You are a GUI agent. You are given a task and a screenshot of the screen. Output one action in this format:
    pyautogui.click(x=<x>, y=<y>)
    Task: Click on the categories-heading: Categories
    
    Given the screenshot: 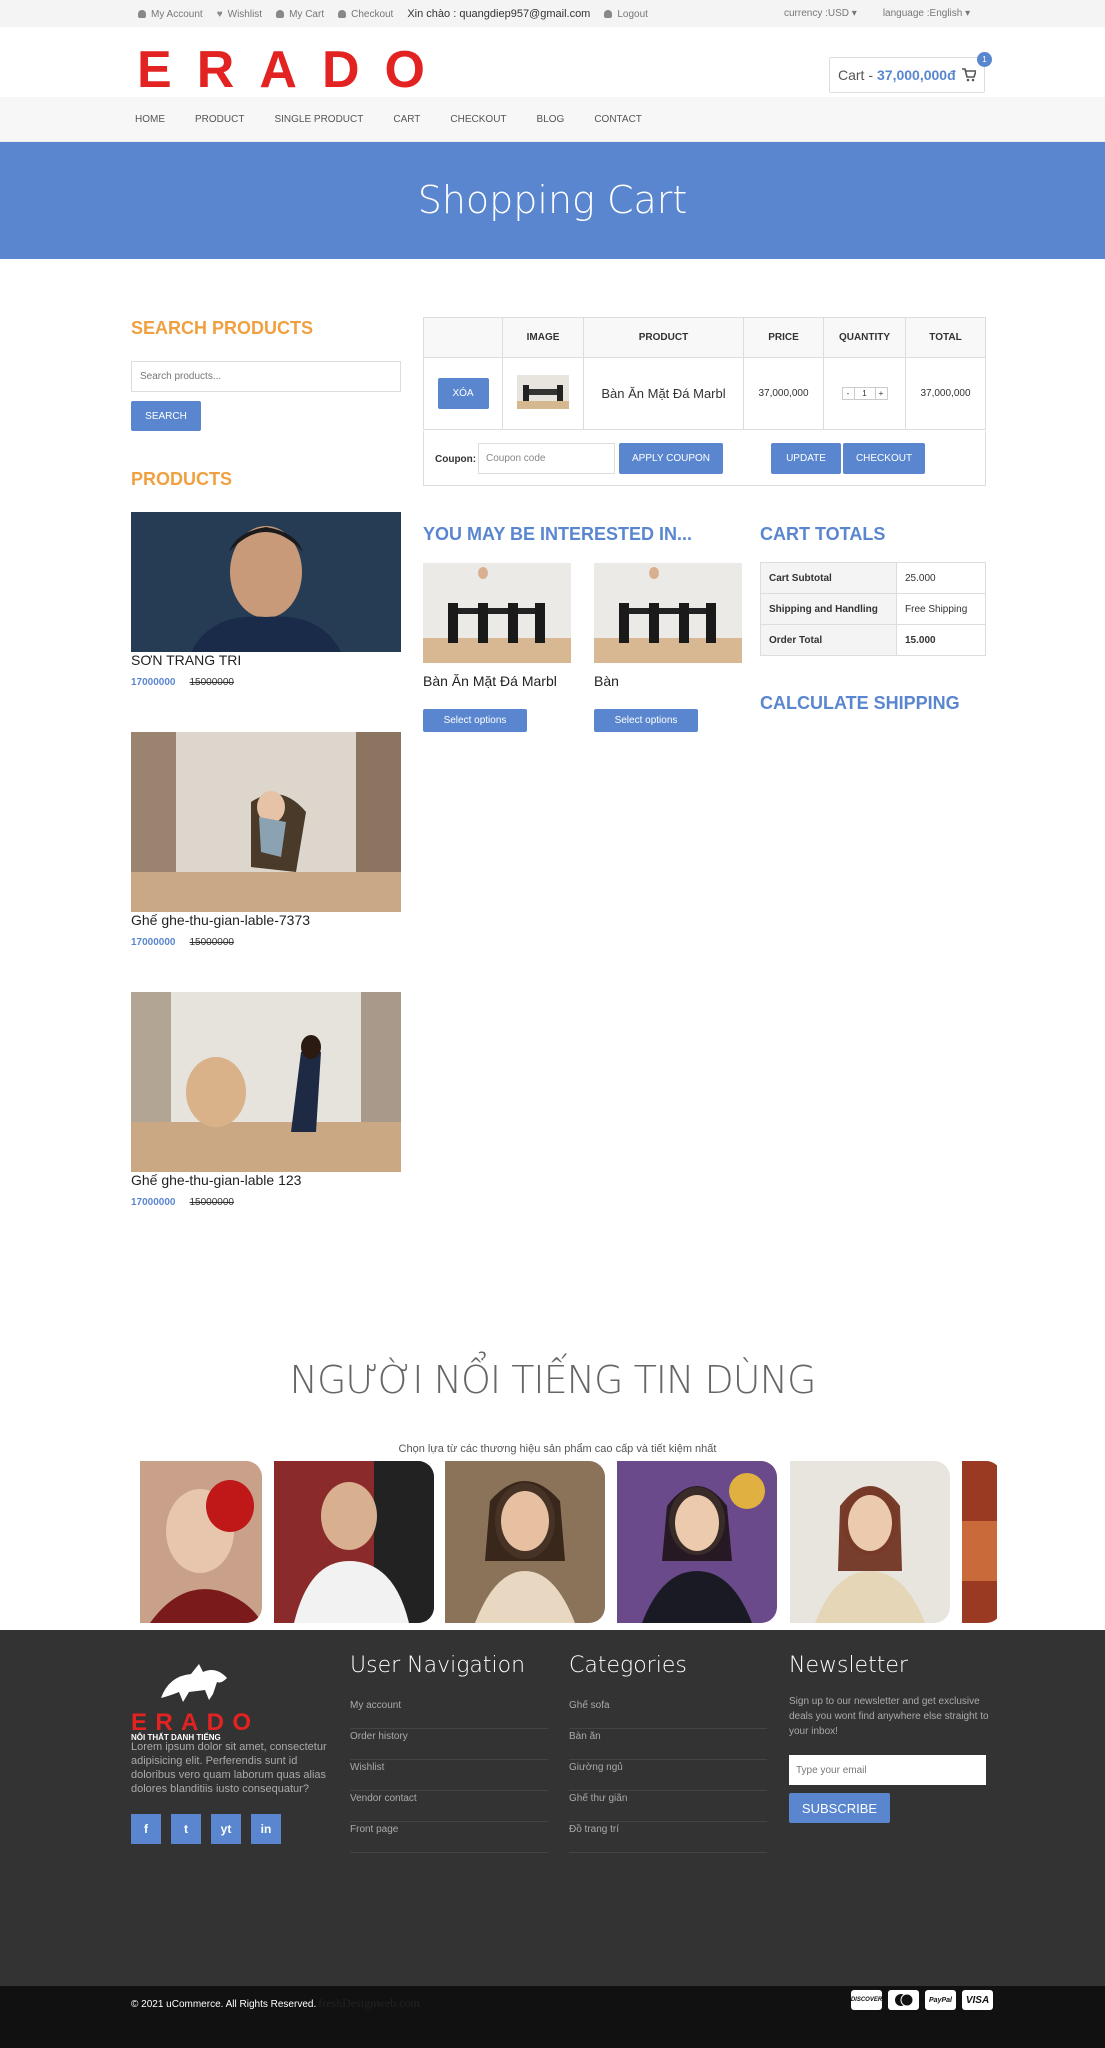 What is the action you would take?
    pyautogui.click(x=628, y=1665)
    